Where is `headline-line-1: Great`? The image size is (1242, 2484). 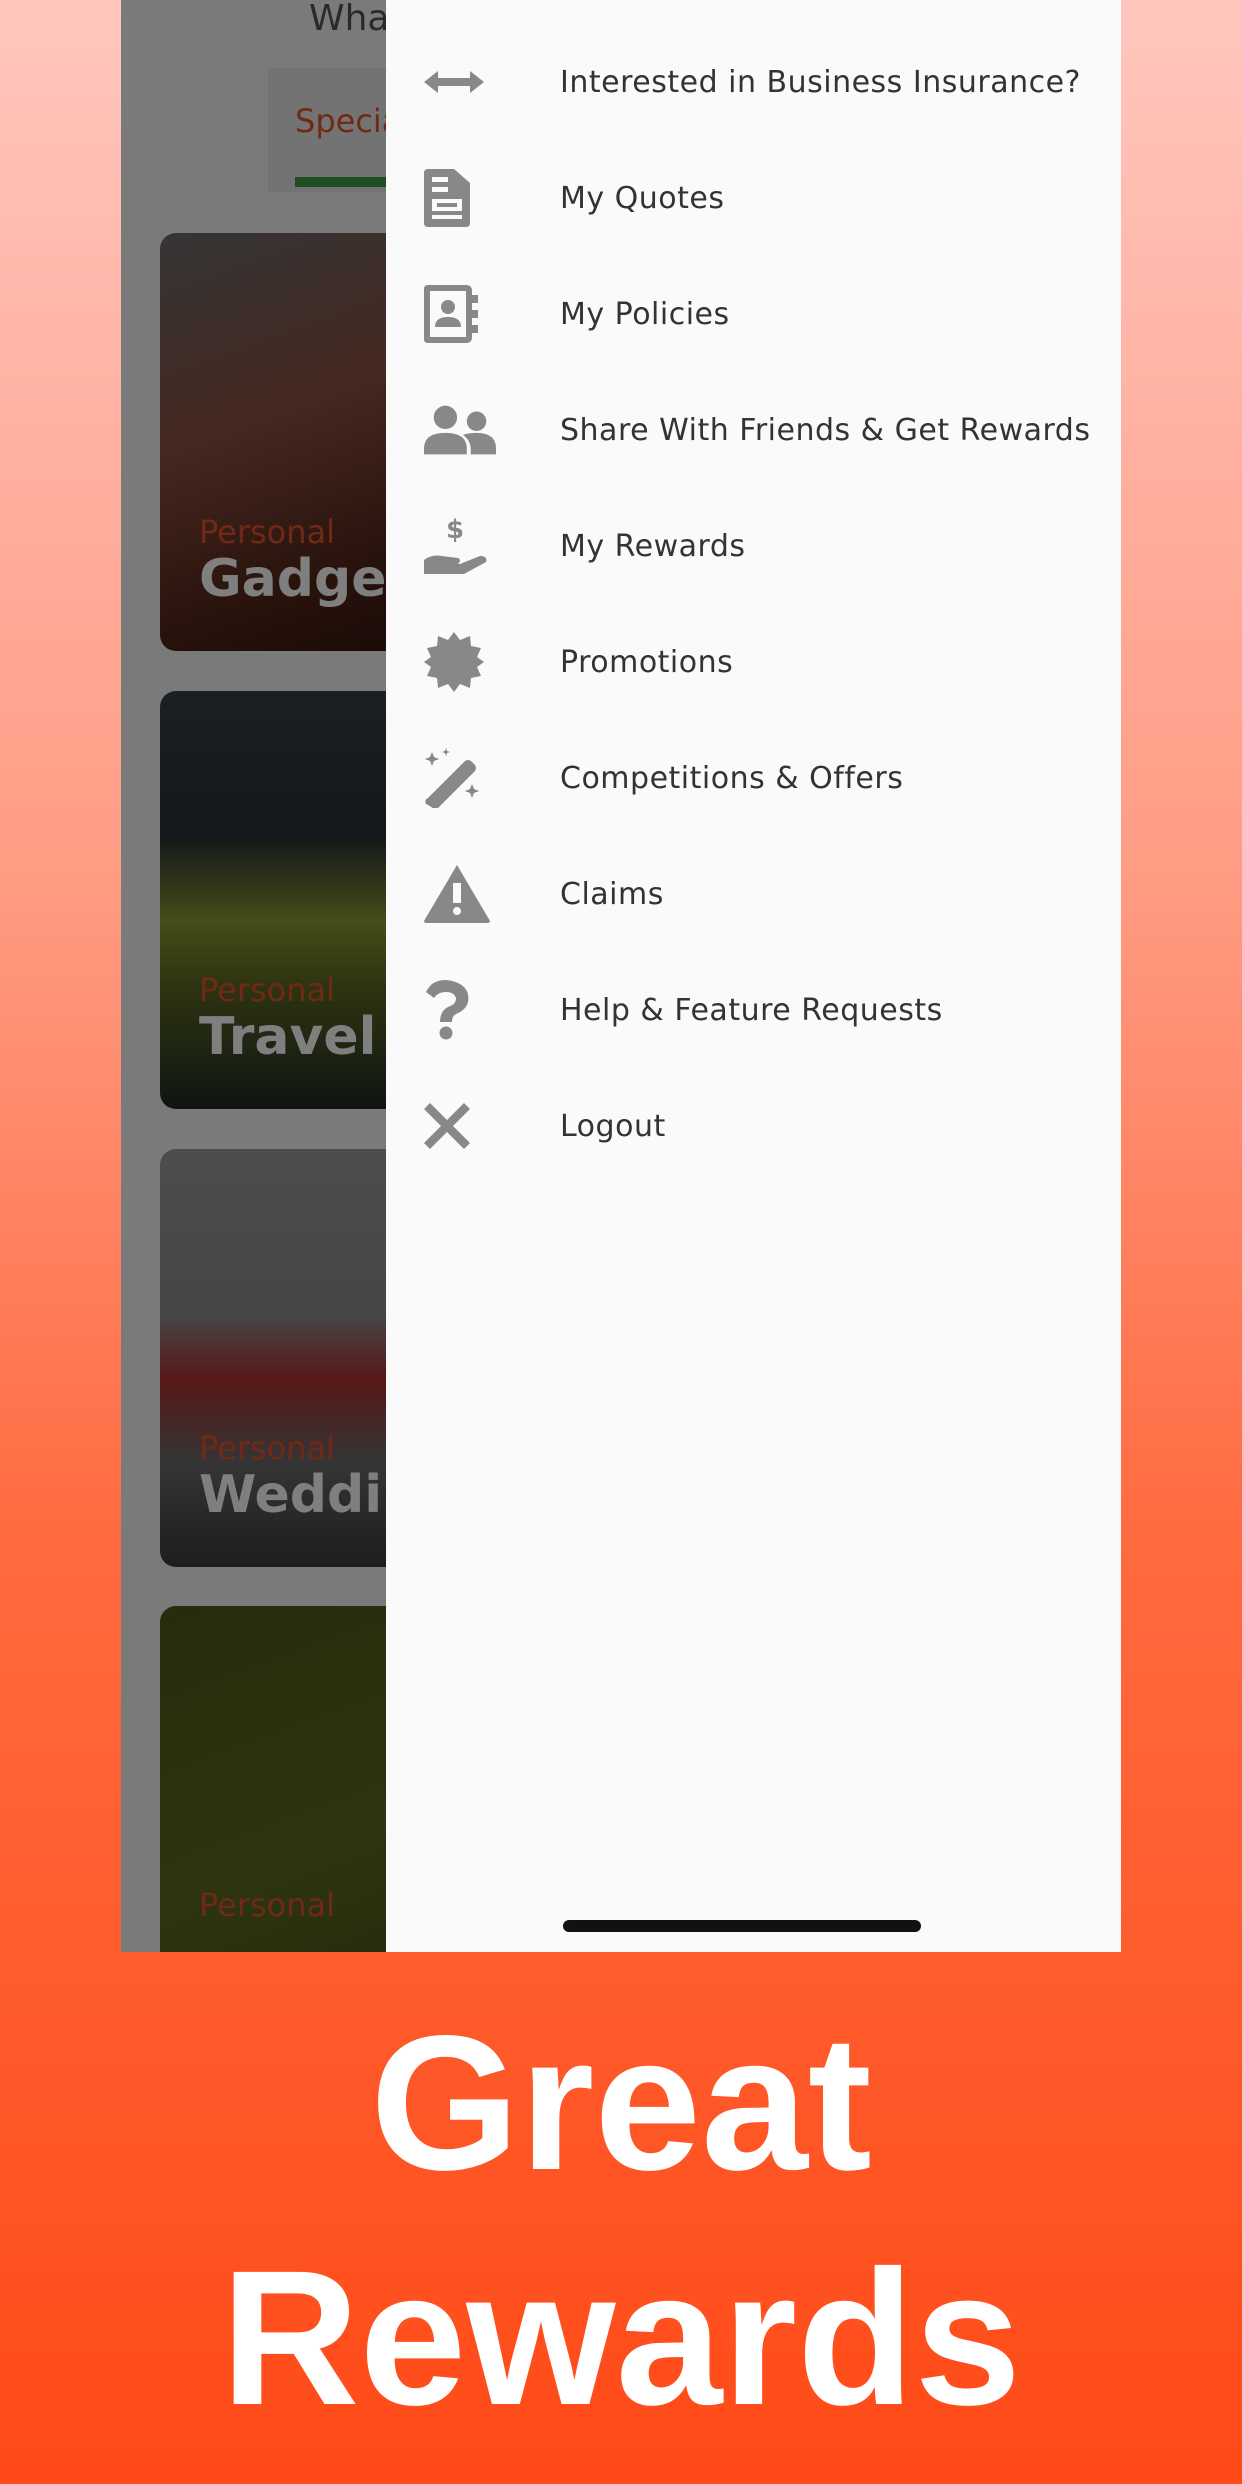 headline-line-1: Great is located at coordinates (621, 2102).